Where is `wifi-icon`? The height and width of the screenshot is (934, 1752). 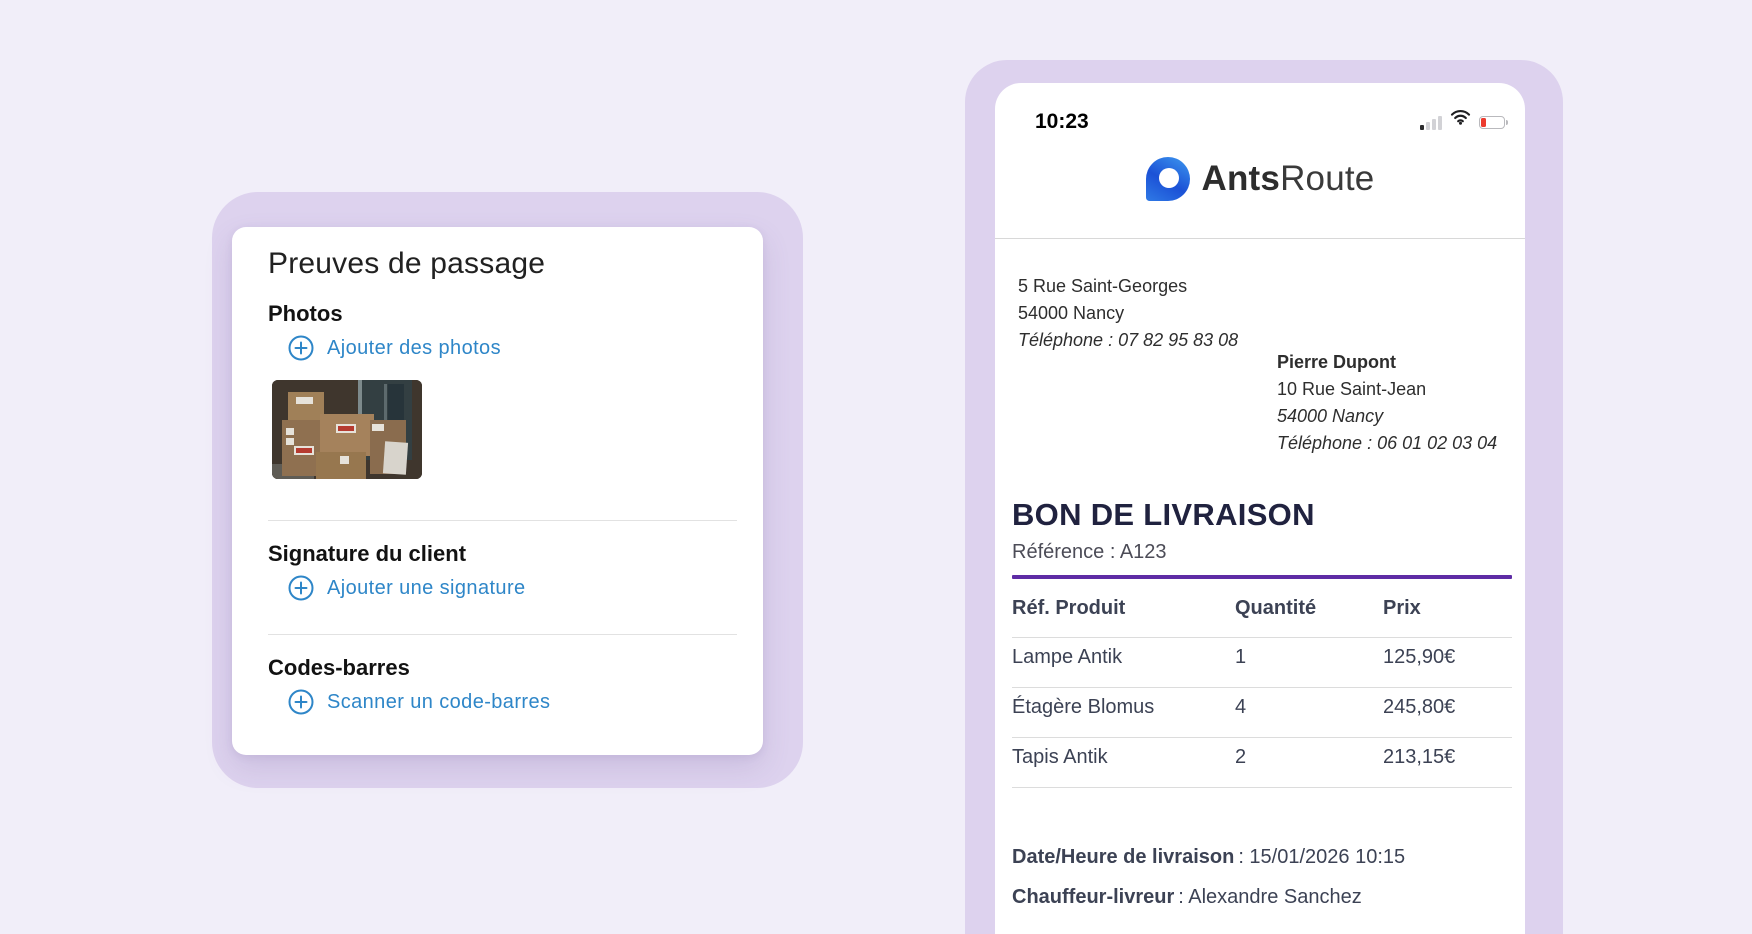 wifi-icon is located at coordinates (1460, 119).